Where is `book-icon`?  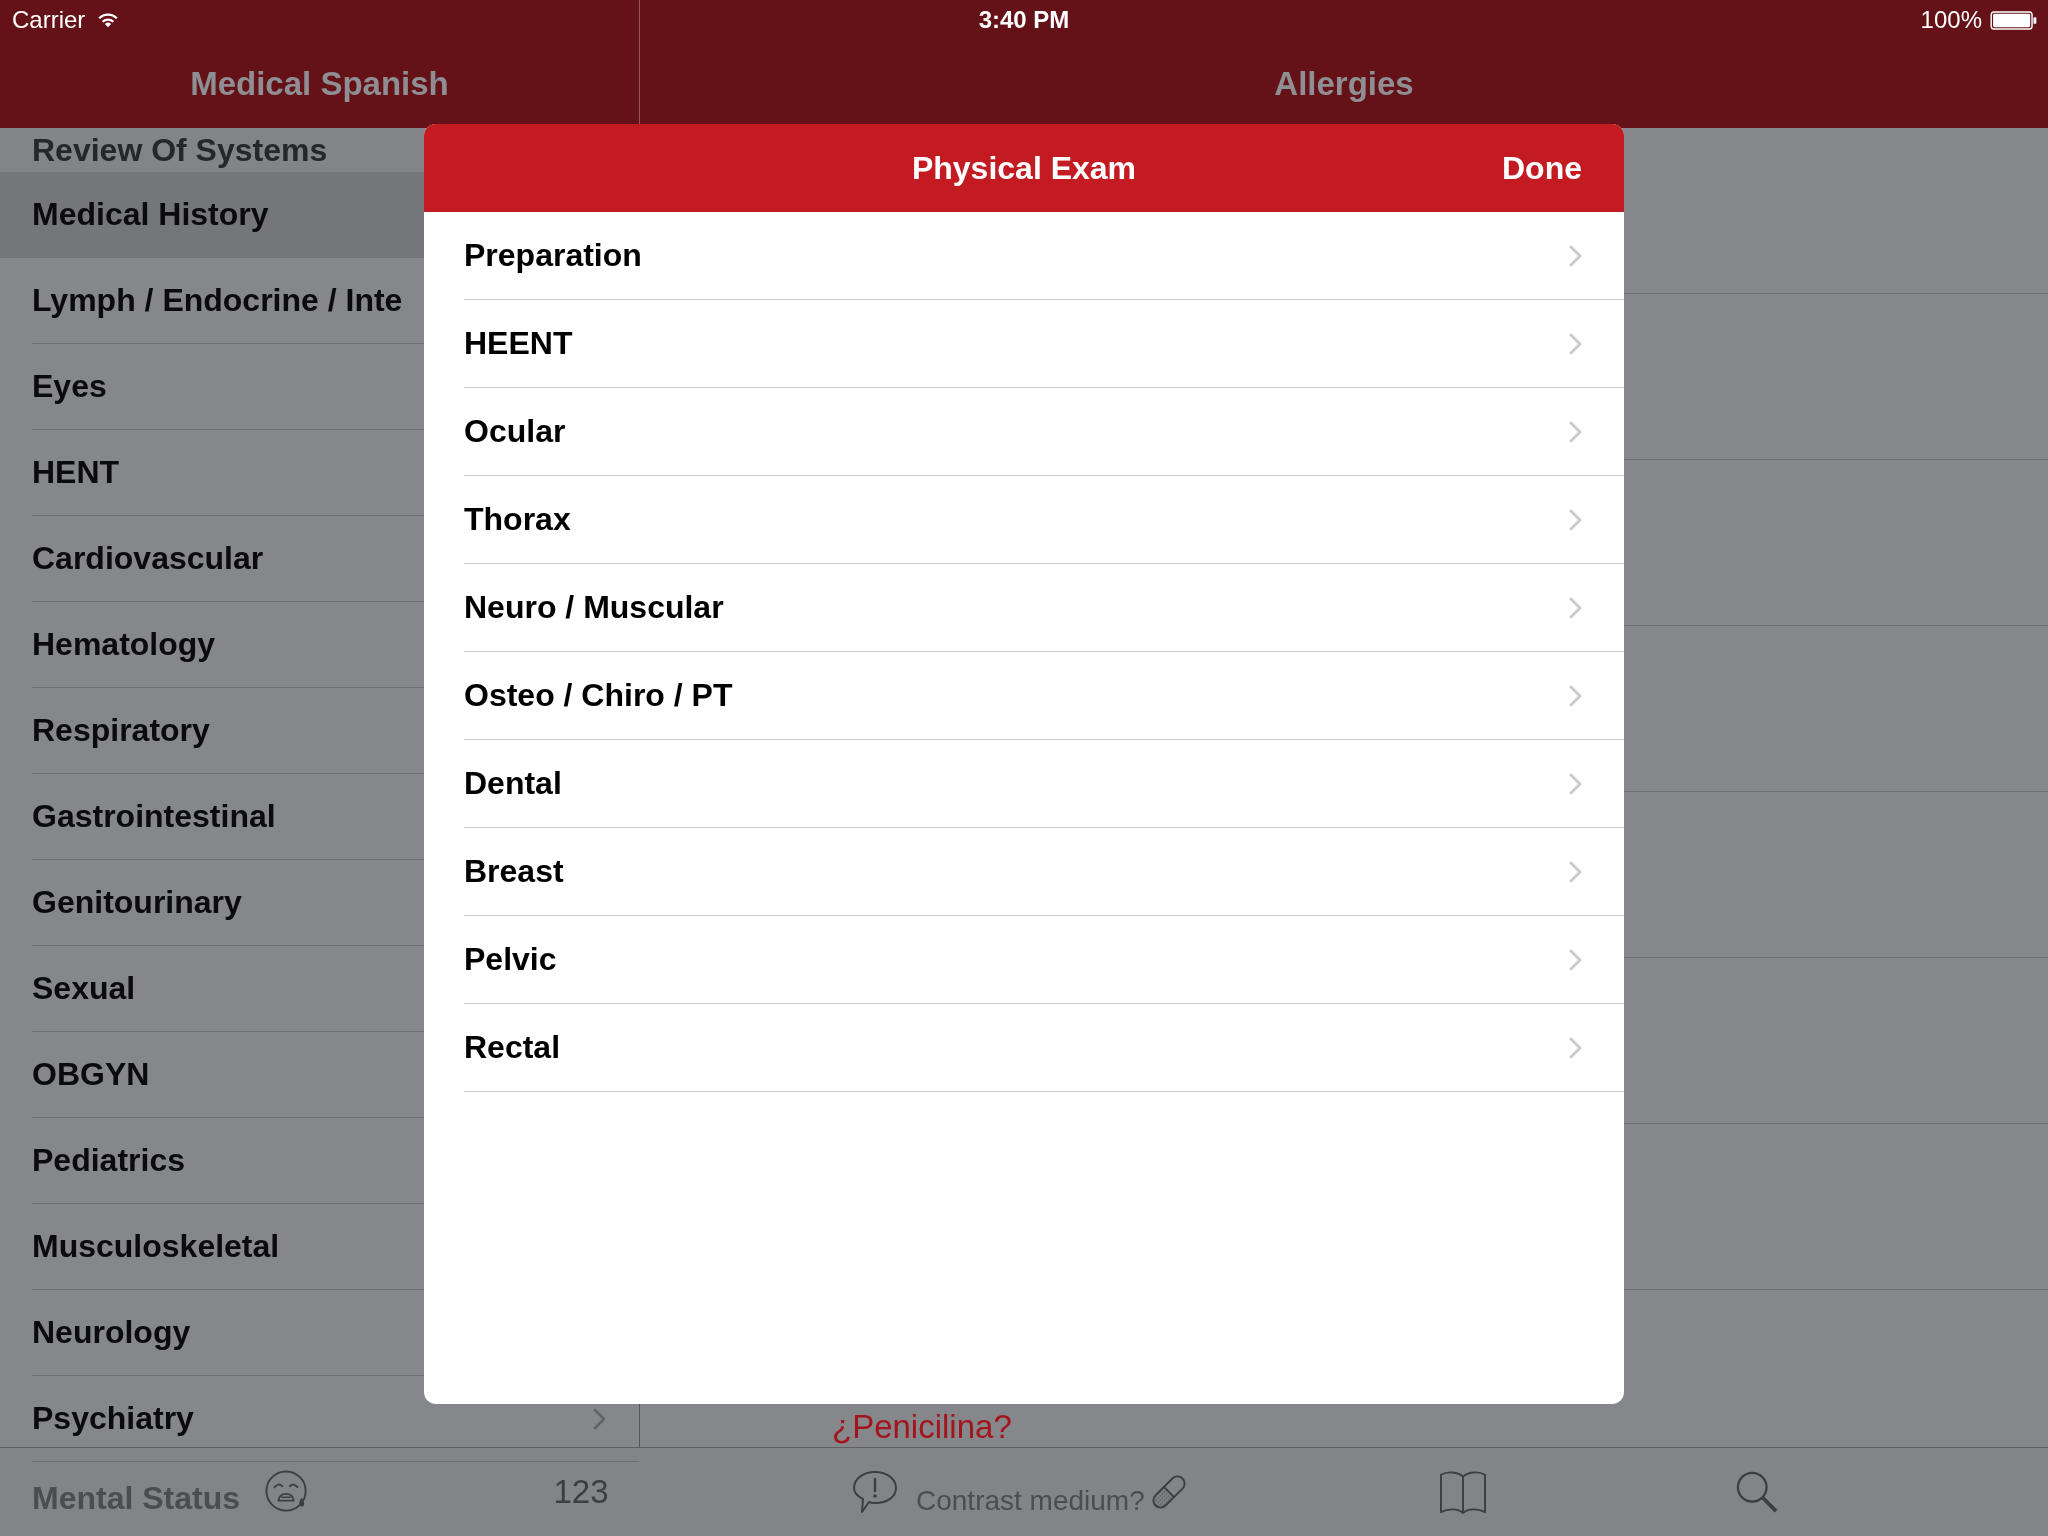
book-icon is located at coordinates (1463, 1492).